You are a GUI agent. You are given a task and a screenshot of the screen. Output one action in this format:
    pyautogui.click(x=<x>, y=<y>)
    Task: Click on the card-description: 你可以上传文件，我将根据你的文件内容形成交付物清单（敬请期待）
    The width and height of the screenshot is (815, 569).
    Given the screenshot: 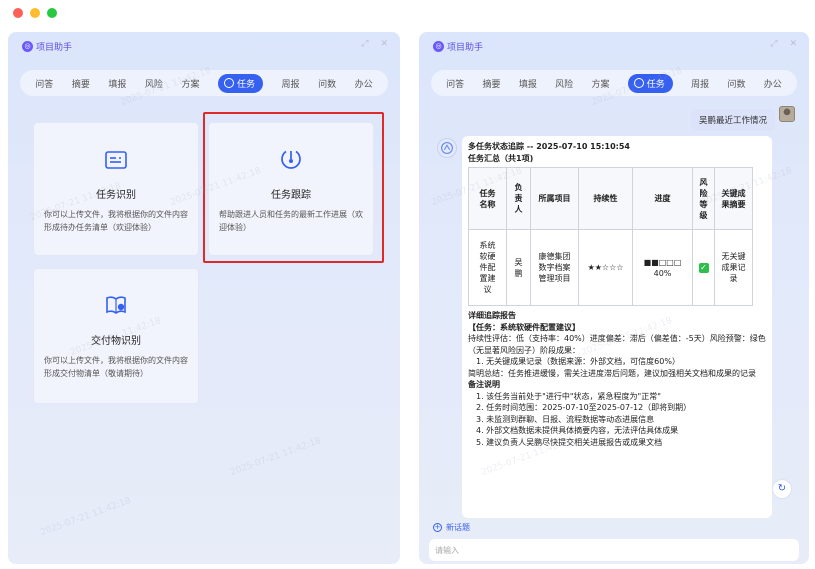 What is the action you would take?
    pyautogui.click(x=116, y=367)
    